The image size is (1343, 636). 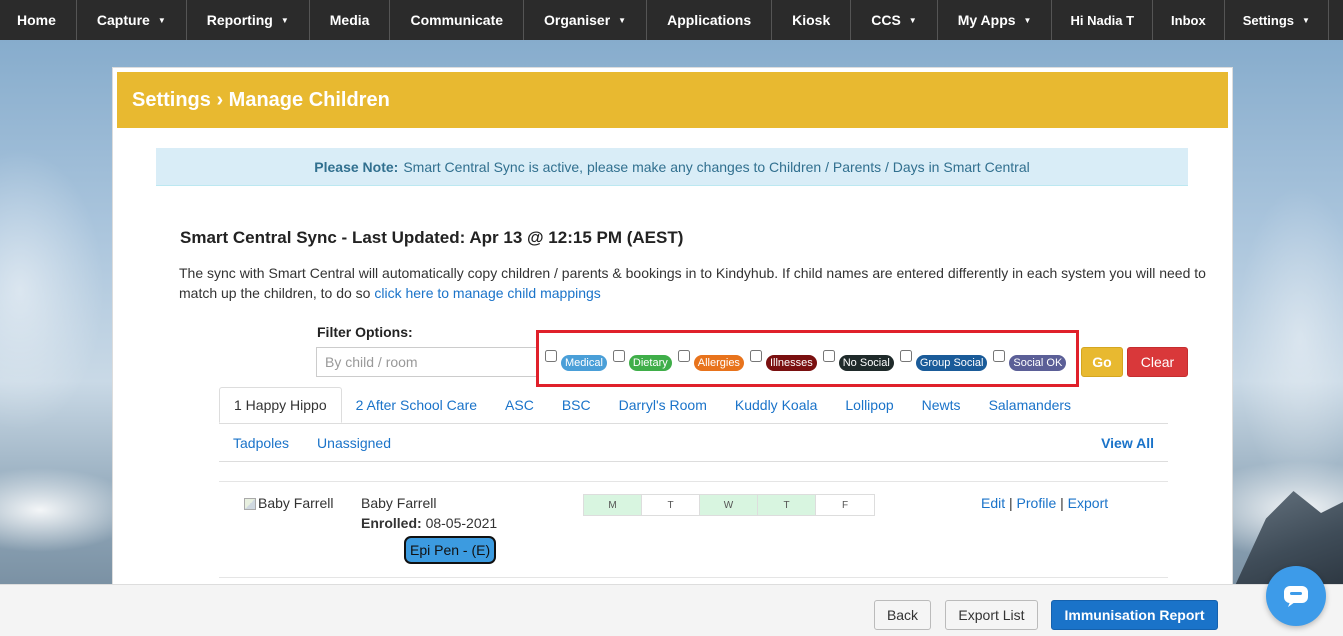 What do you see at coordinates (618, 355) in the screenshot?
I see `filter-dietary-checkbox` at bounding box center [618, 355].